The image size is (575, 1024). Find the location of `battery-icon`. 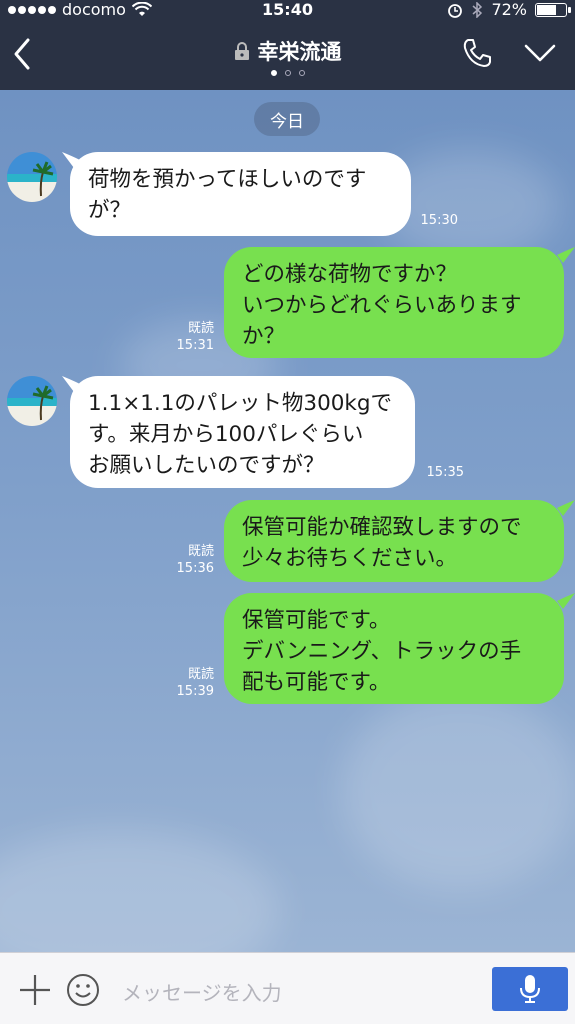

battery-icon is located at coordinates (553, 9).